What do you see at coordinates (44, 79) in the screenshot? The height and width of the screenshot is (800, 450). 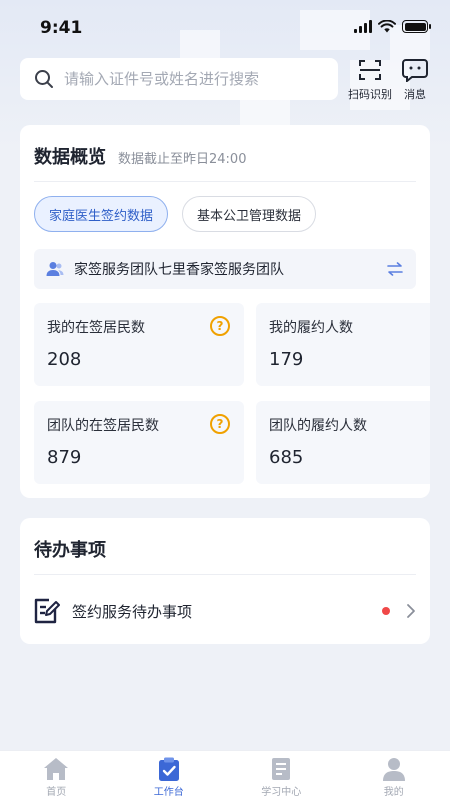 I see `search-icon` at bounding box center [44, 79].